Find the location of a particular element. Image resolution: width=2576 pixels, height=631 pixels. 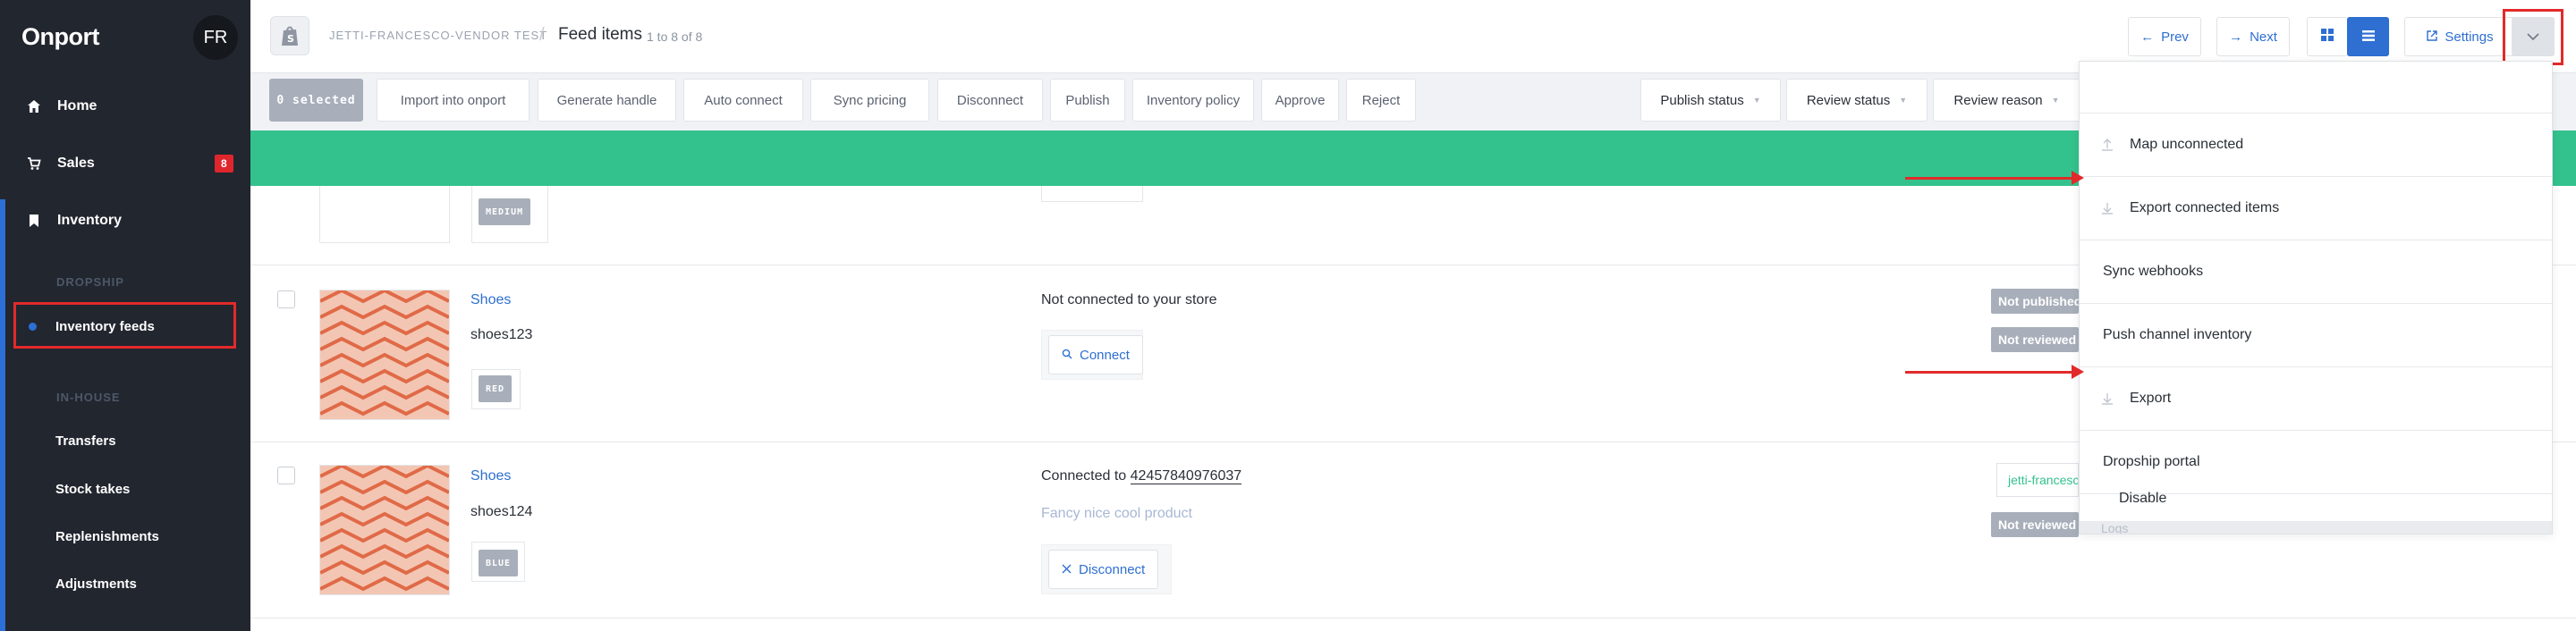

sidebar-item-adjustments: Adjustments is located at coordinates (125, 583).